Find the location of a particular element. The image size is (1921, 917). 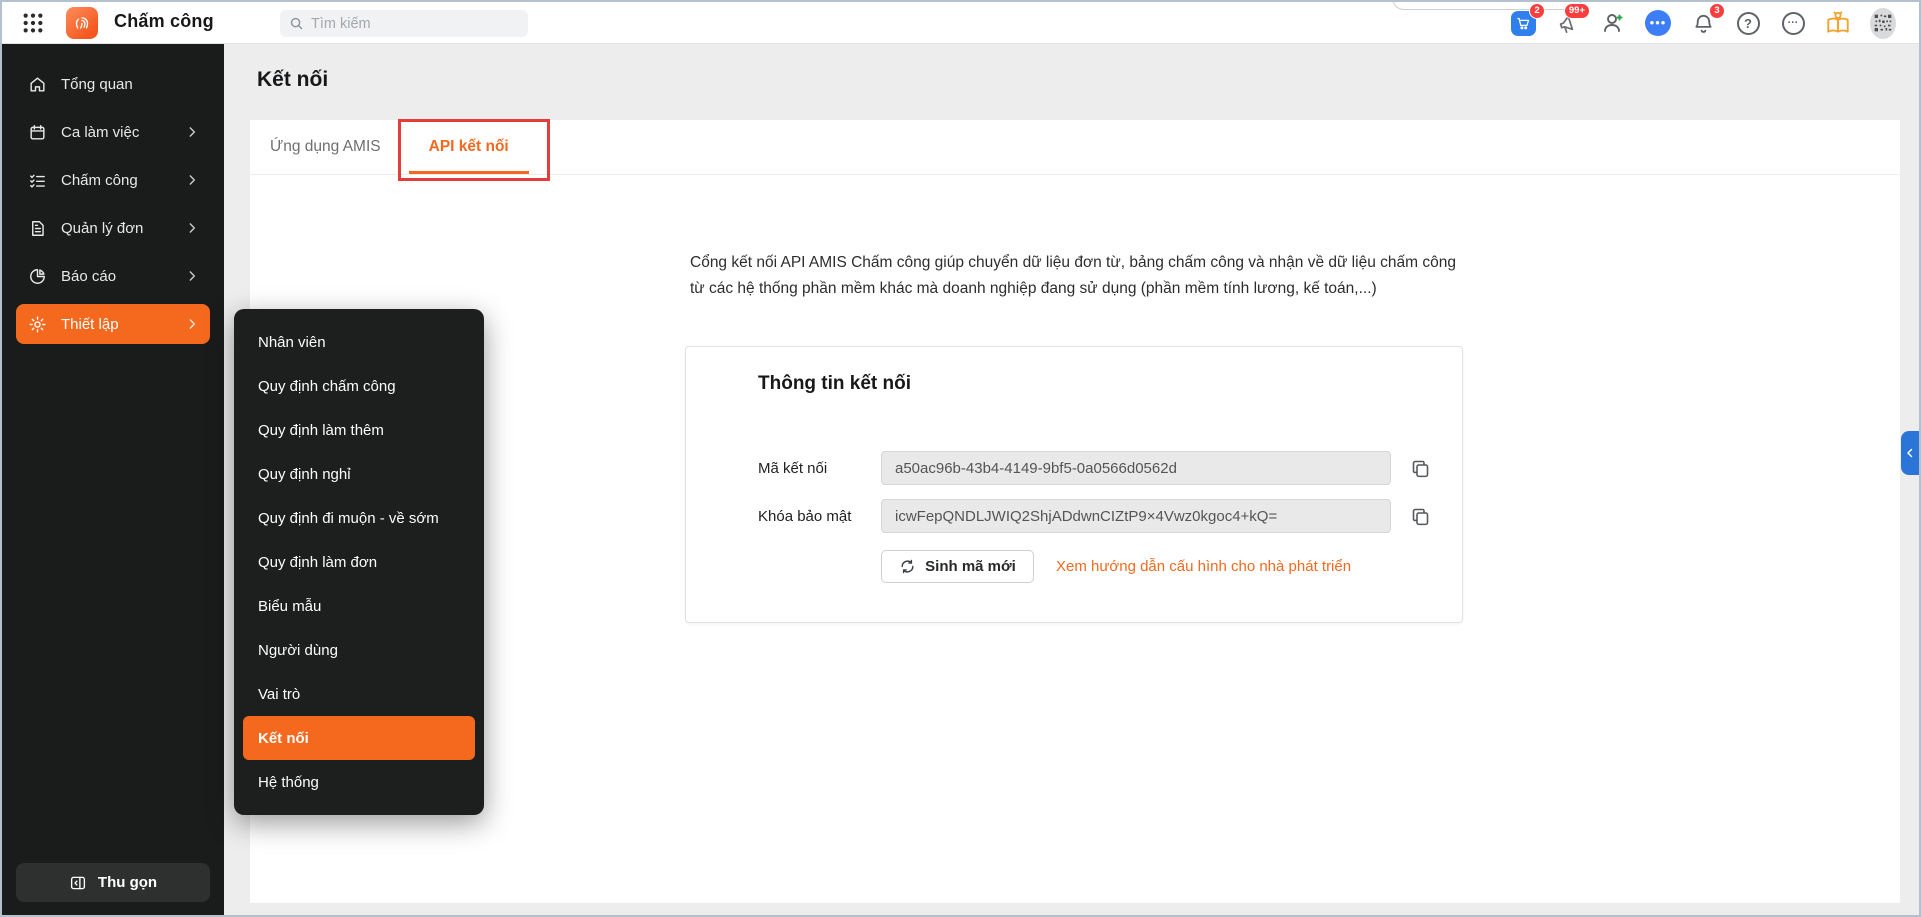

user-avatar is located at coordinates (1883, 23).